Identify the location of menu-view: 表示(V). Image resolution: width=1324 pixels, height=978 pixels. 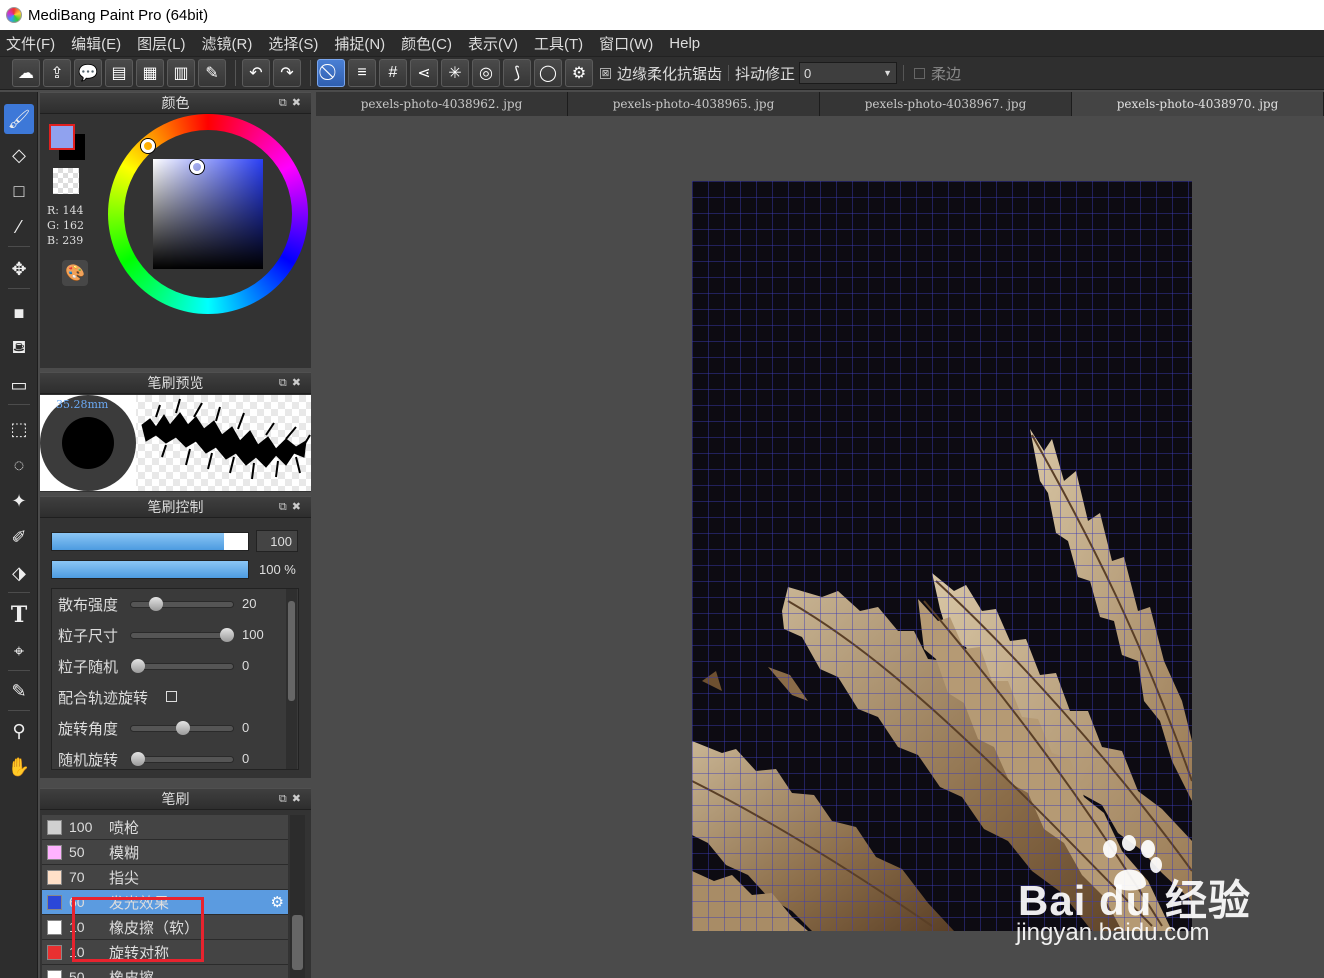
(493, 43).